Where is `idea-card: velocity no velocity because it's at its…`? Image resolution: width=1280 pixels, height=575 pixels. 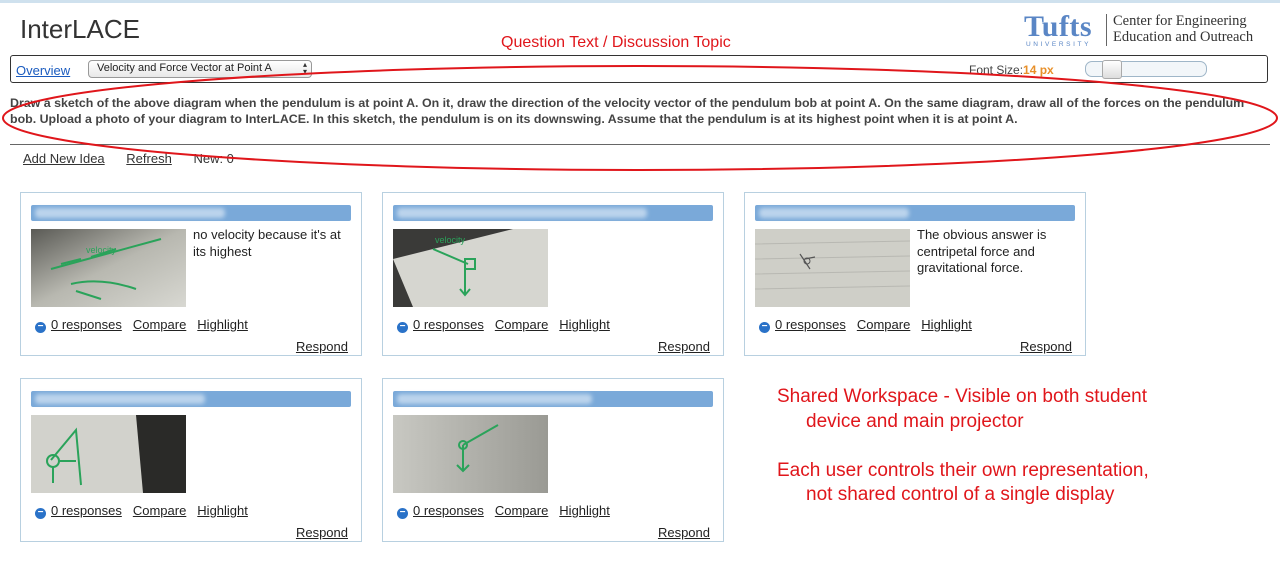
idea-card: velocity no velocity because it's at its… is located at coordinates (191, 274).